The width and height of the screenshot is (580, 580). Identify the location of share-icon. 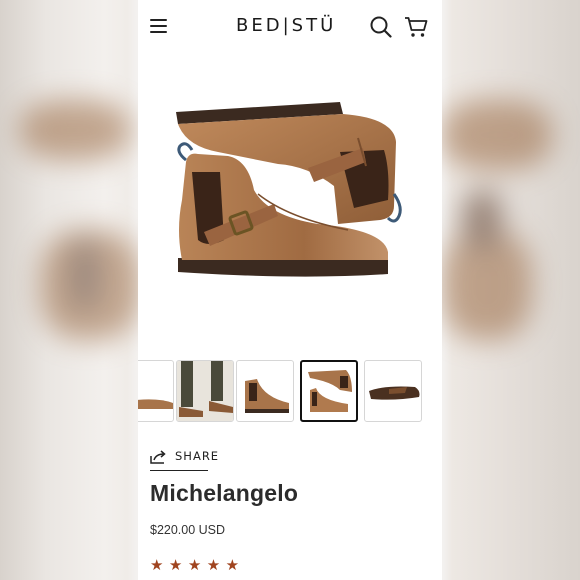
(158, 457).